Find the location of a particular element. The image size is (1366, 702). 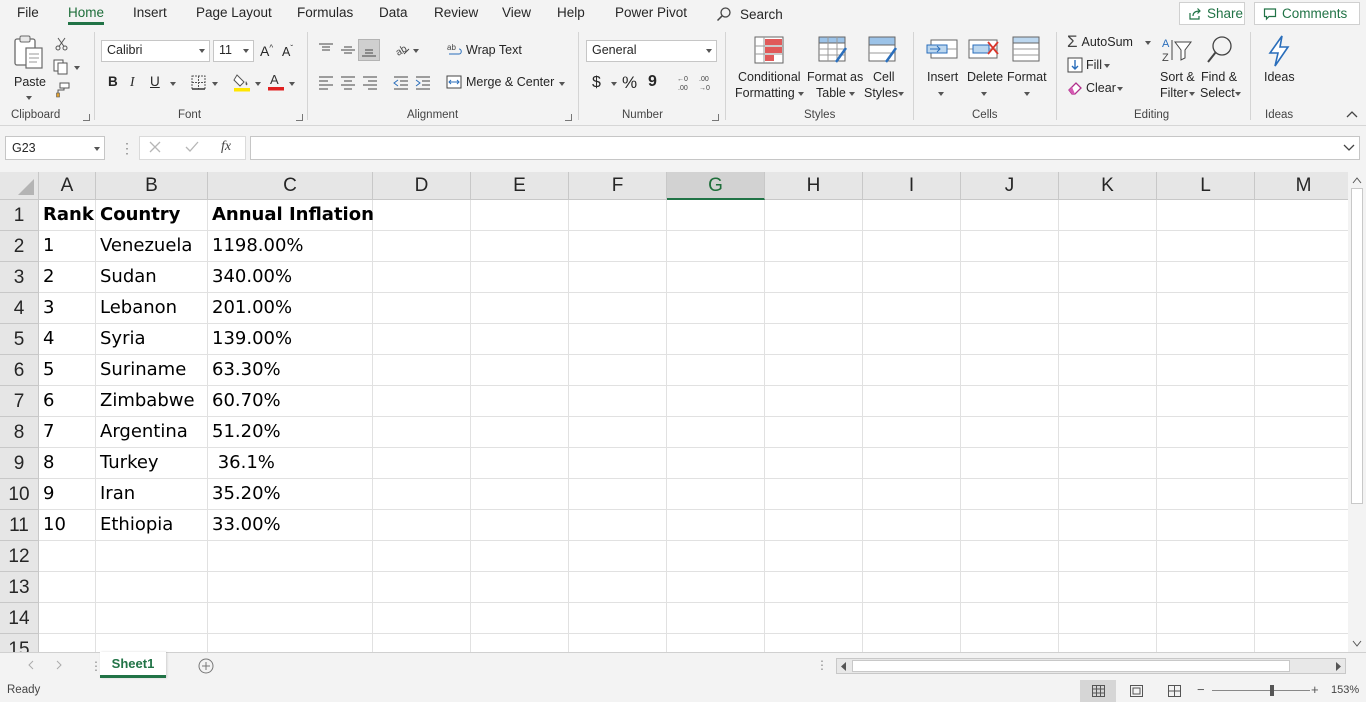

cell-f12 is located at coordinates (618, 556).